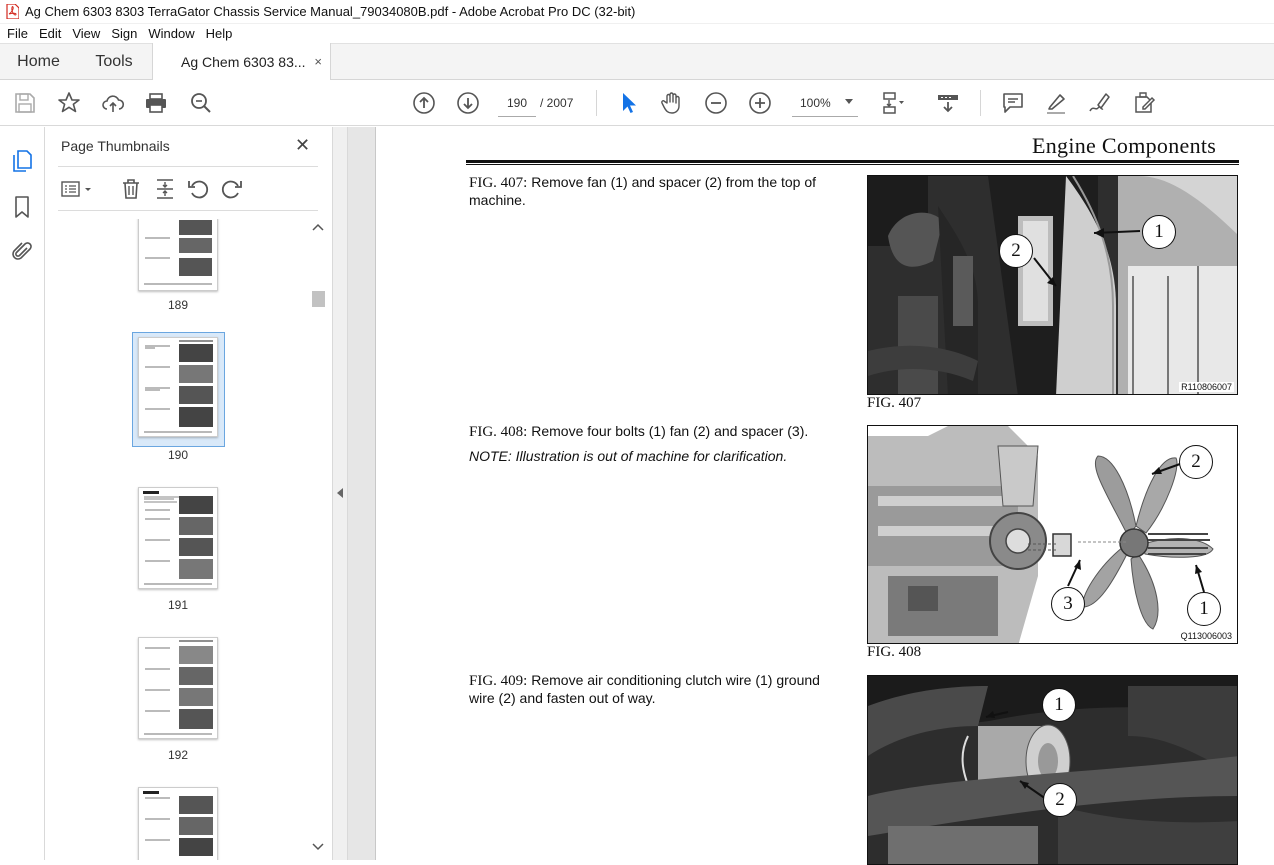  I want to click on fill-sign-icon, so click(1144, 103).